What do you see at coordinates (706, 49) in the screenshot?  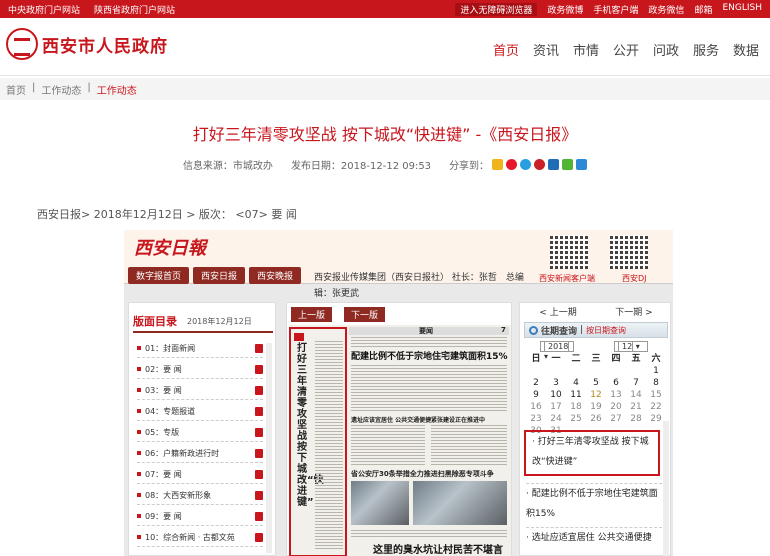 I see `nav-service: 服务` at bounding box center [706, 49].